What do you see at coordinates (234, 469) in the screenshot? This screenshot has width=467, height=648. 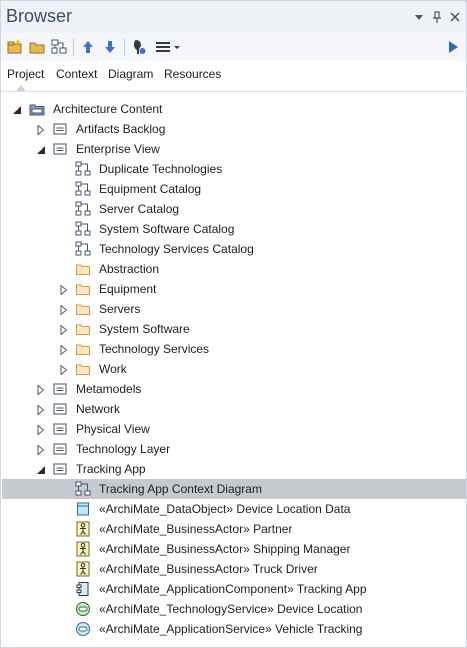 I see `tree-item: Tracking App` at bounding box center [234, 469].